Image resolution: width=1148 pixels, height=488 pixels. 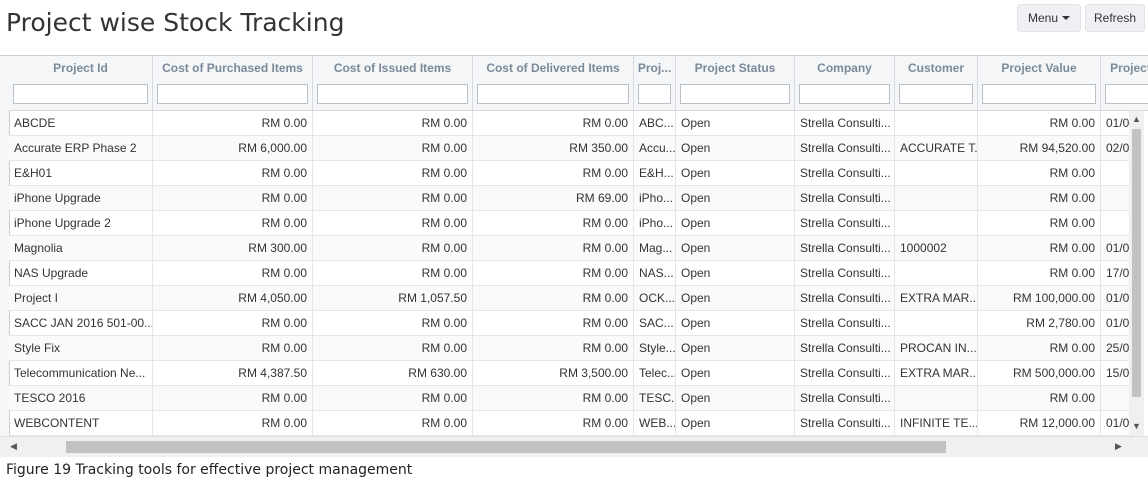 I want to click on filter-input-cost-delivered, so click(x=553, y=94).